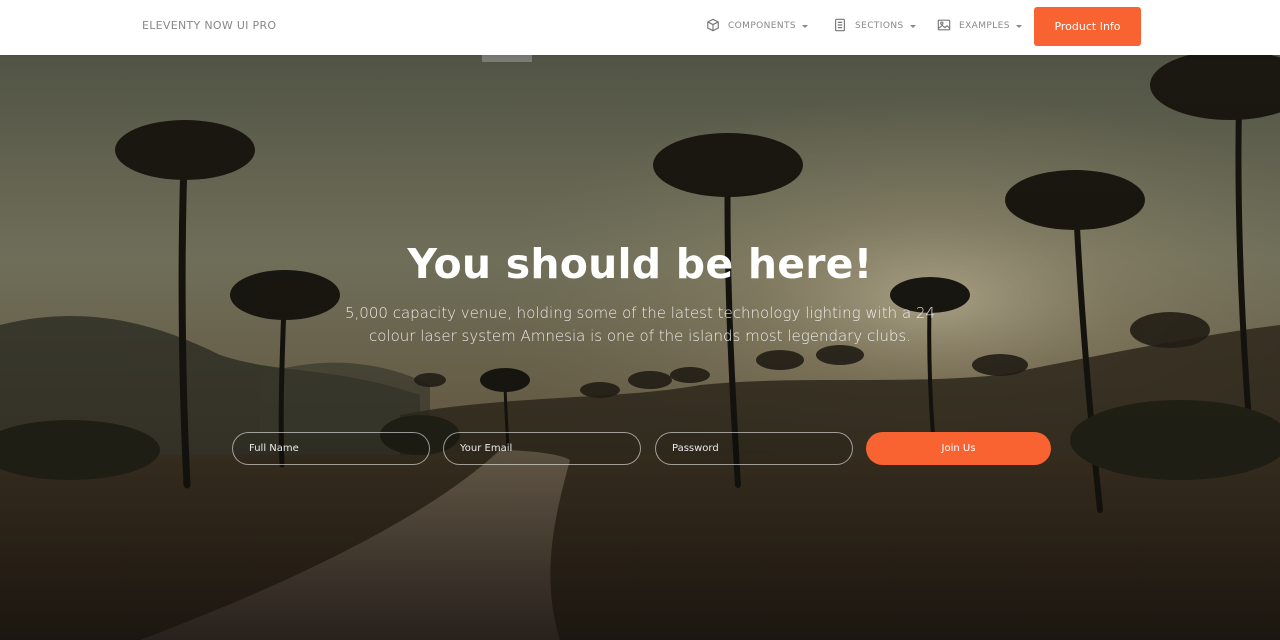  Describe the element at coordinates (507, 58) in the screenshot. I see `slide-tab-marker` at that location.